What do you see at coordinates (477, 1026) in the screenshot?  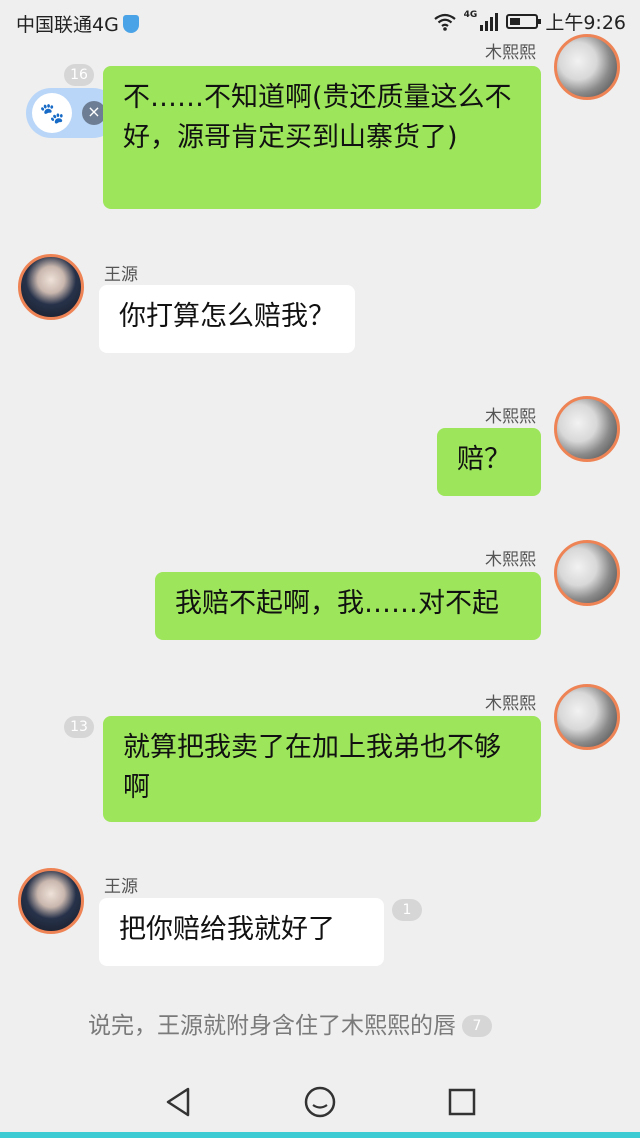 I see `comment-count-badge: 7` at bounding box center [477, 1026].